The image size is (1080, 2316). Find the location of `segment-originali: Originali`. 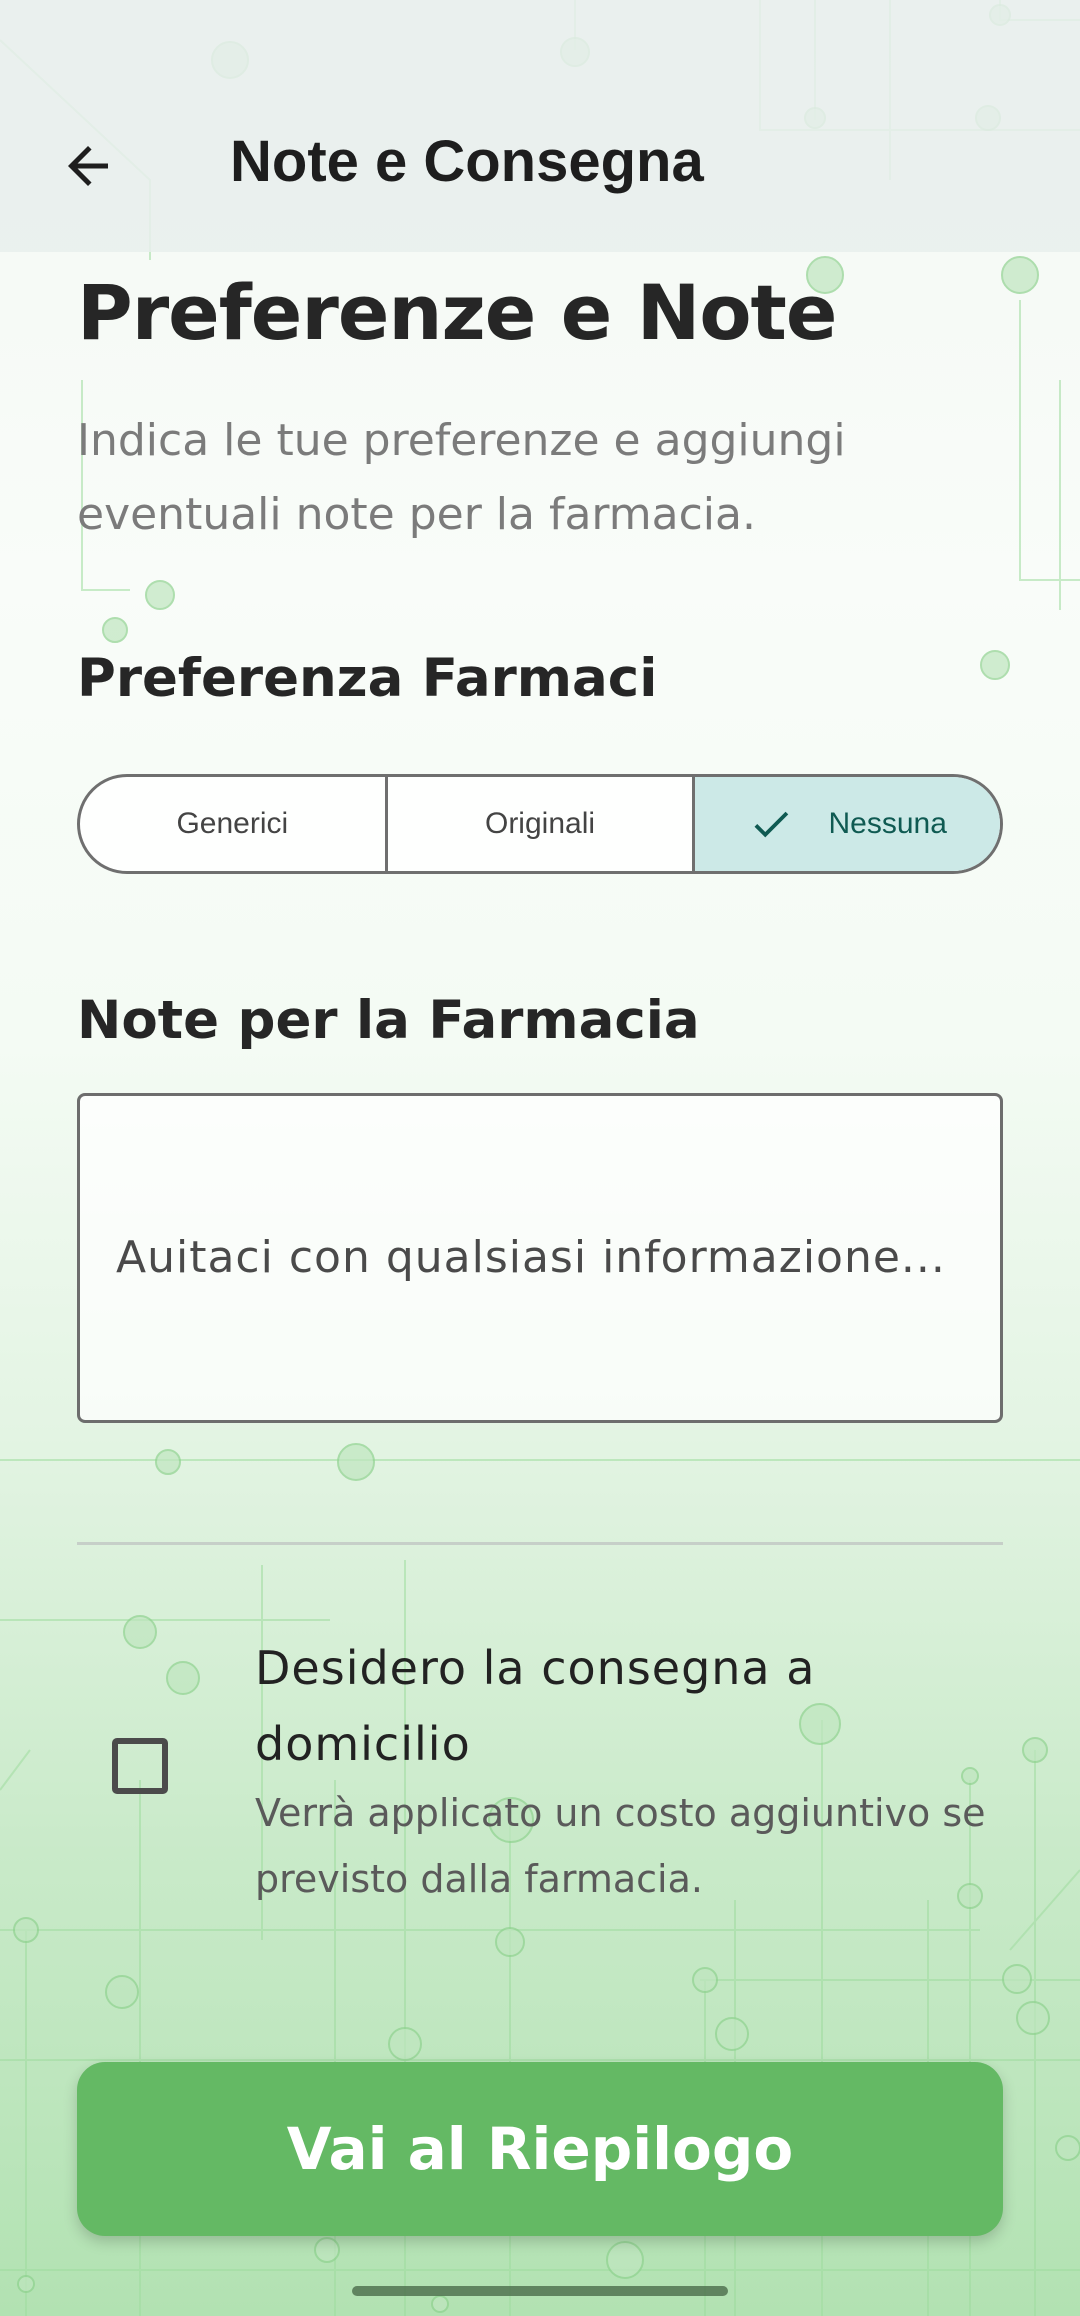

segment-originali: Originali is located at coordinates (542, 824).